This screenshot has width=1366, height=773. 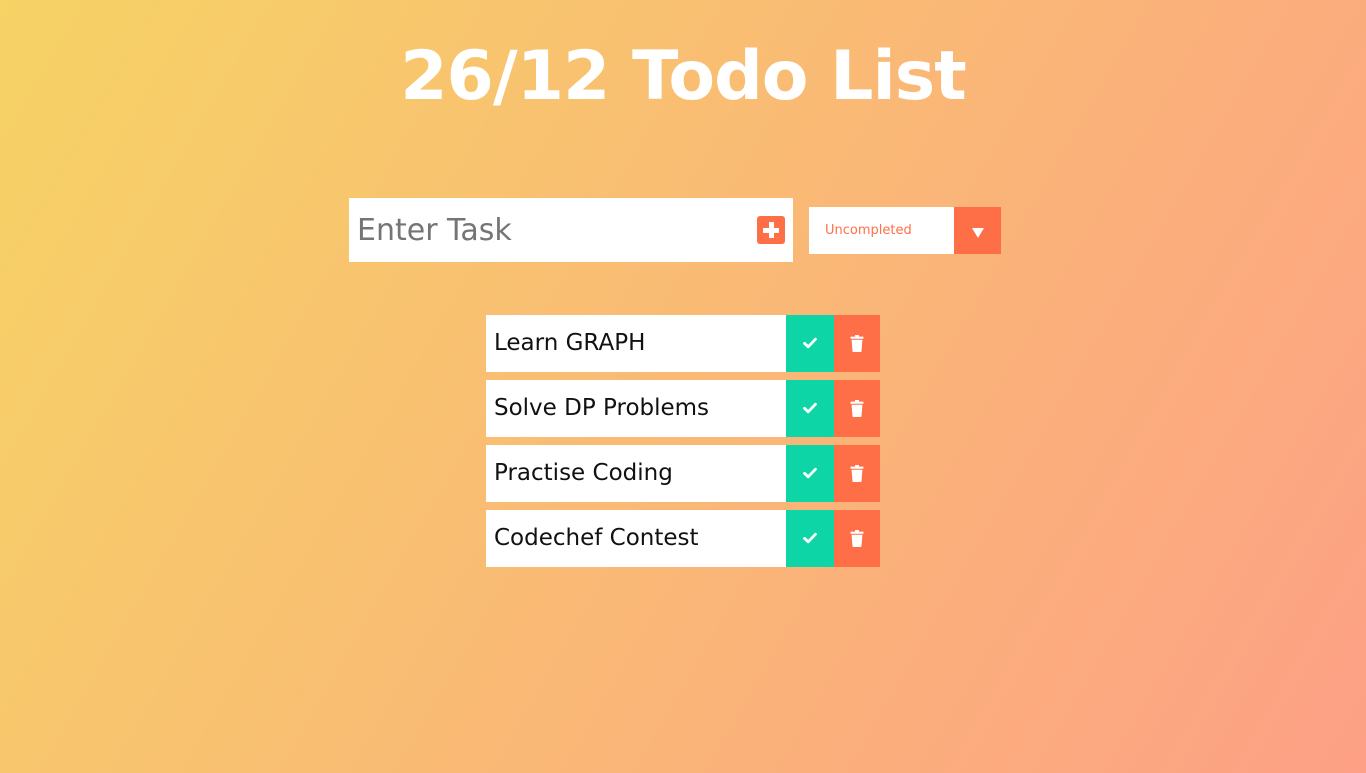 I want to click on page-title: 26/12 Todo List, so click(x=683, y=76).